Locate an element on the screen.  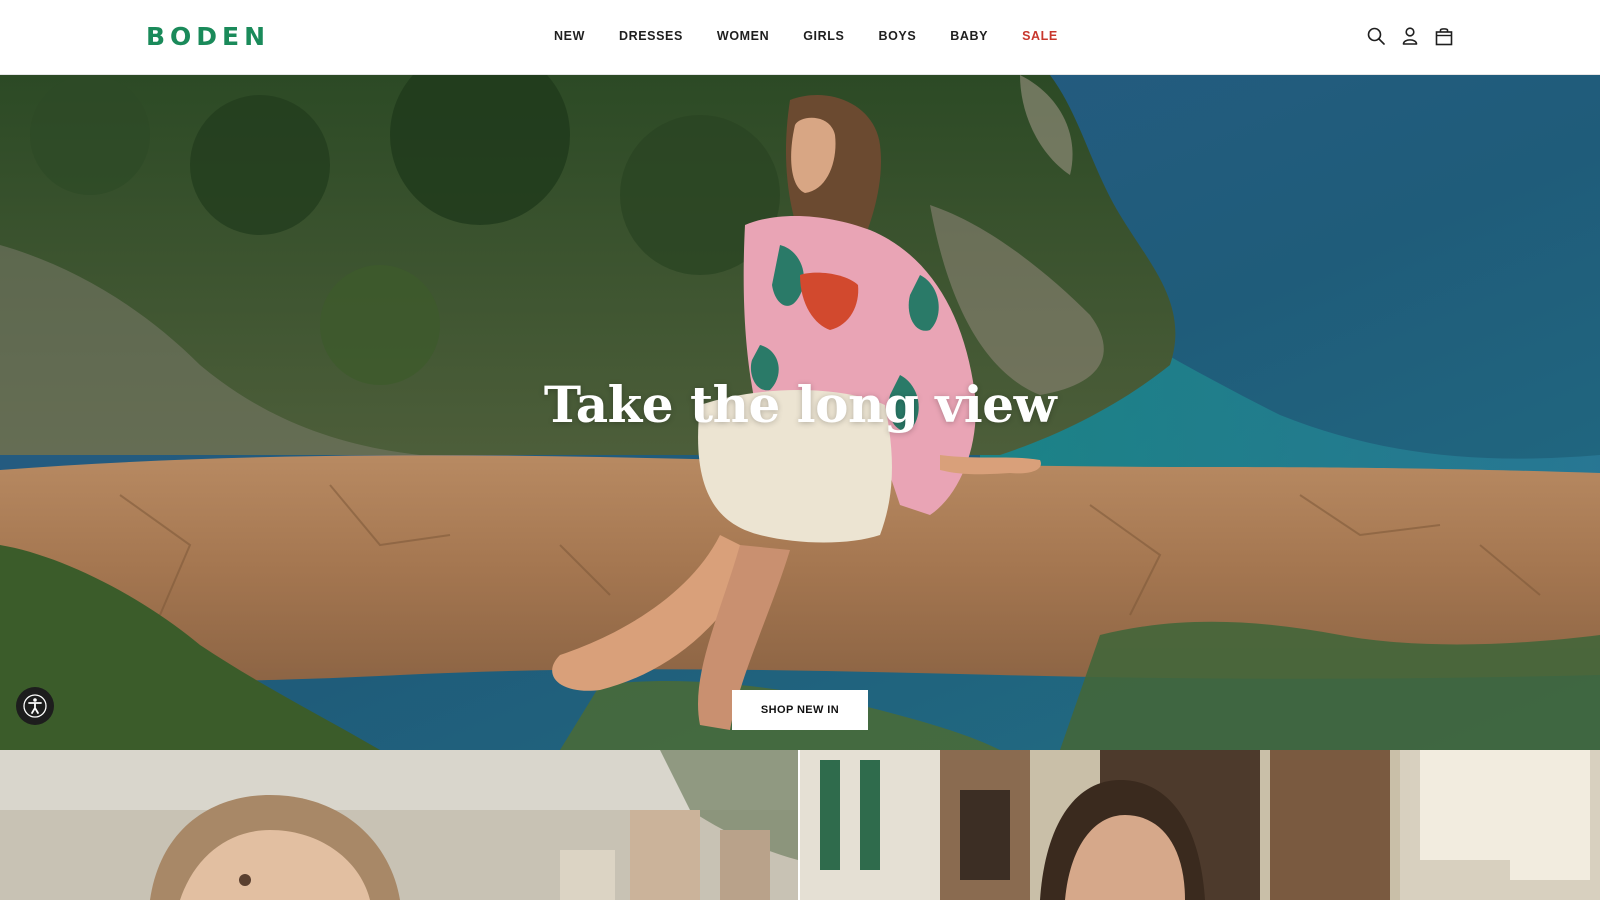
nav-item-baby: BABY is located at coordinates (969, 36).